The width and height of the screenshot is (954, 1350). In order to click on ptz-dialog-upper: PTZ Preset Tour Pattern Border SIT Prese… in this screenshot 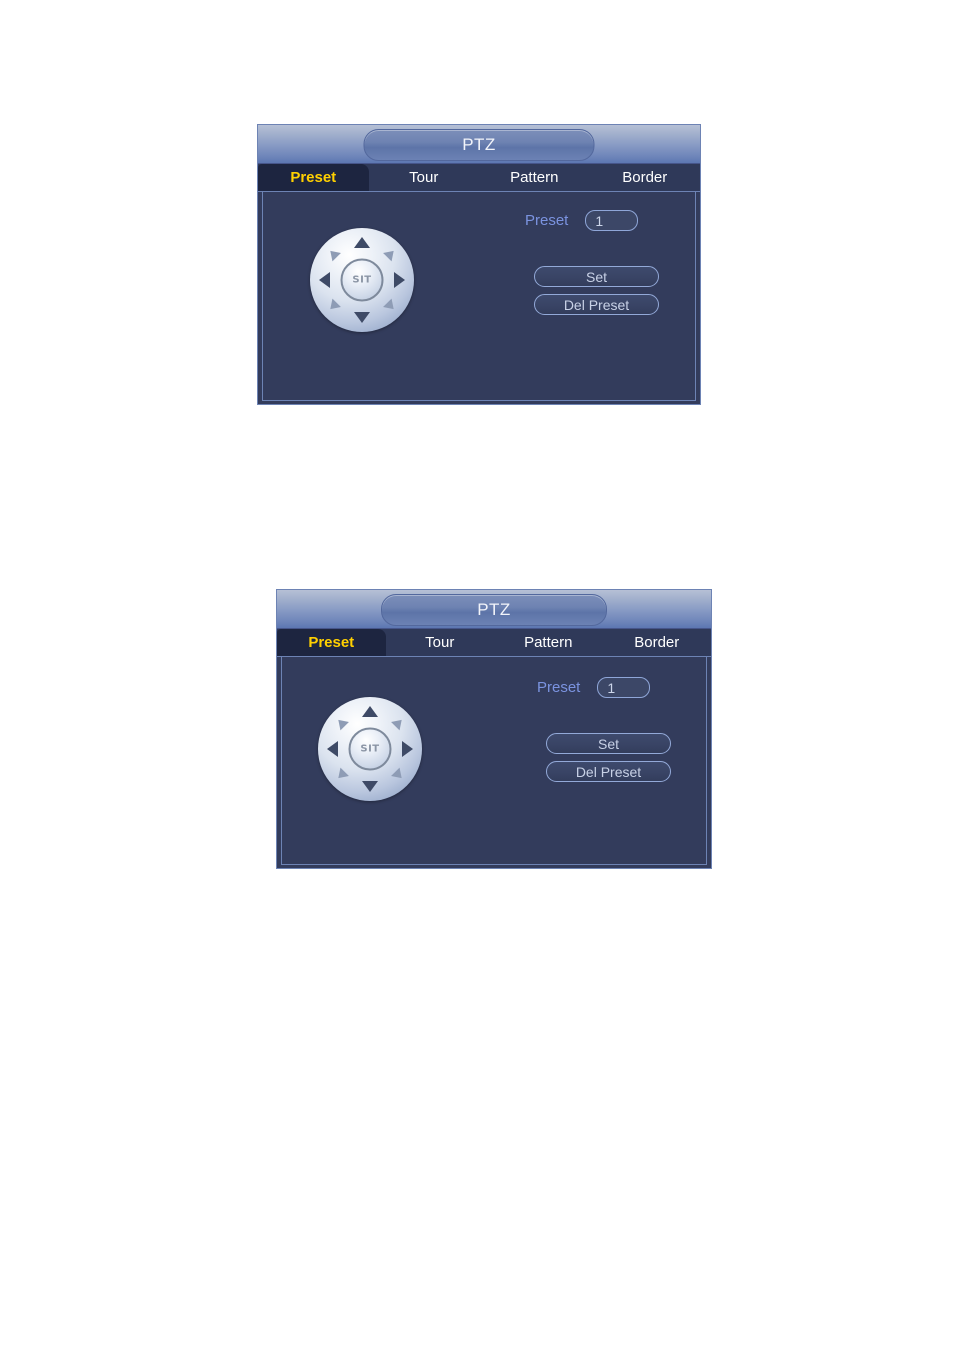, I will do `click(479, 264)`.